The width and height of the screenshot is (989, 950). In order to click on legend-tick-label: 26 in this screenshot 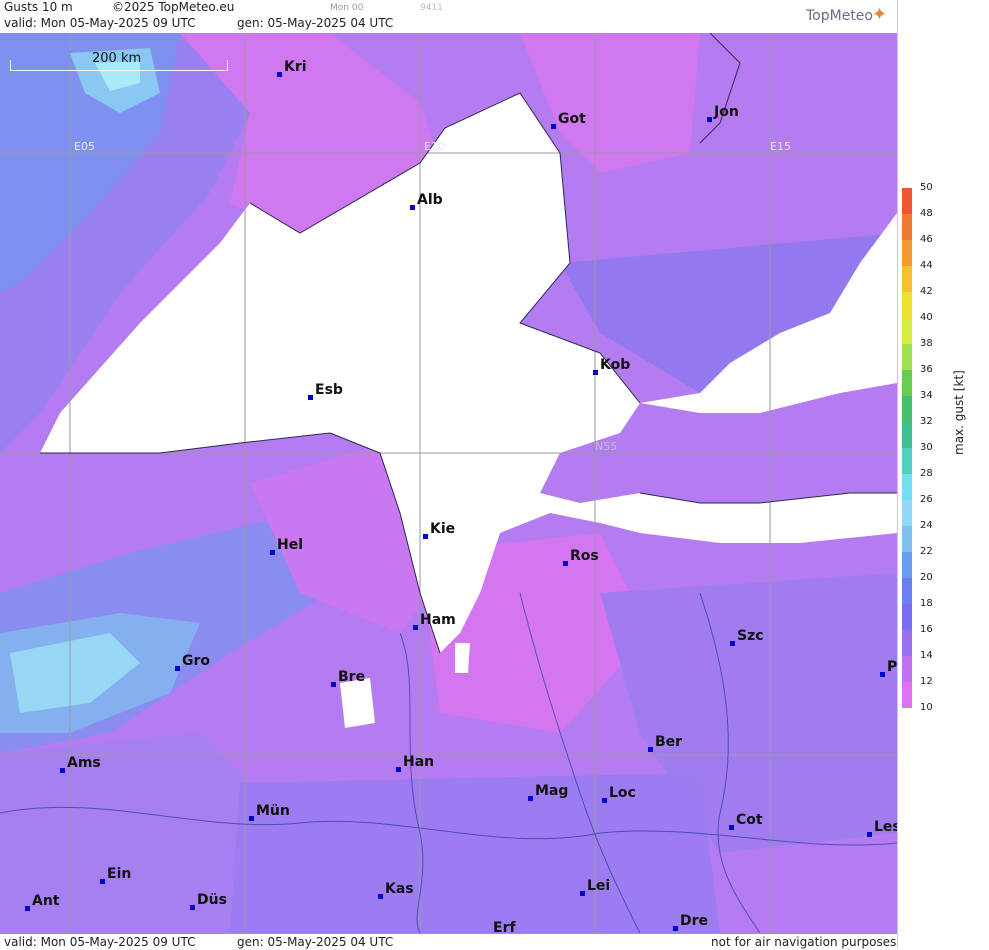, I will do `click(926, 499)`.